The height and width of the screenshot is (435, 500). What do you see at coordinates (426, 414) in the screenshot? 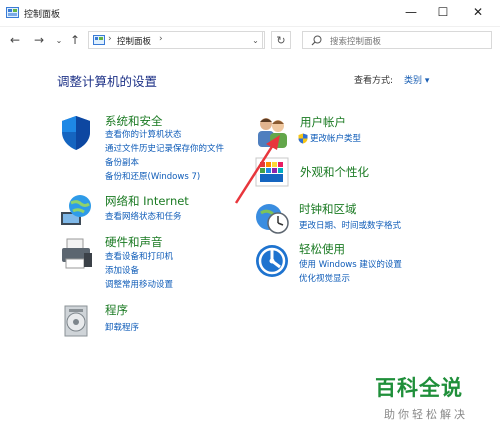
I see `watermark-subtitle: 助你轻松解决` at bounding box center [426, 414].